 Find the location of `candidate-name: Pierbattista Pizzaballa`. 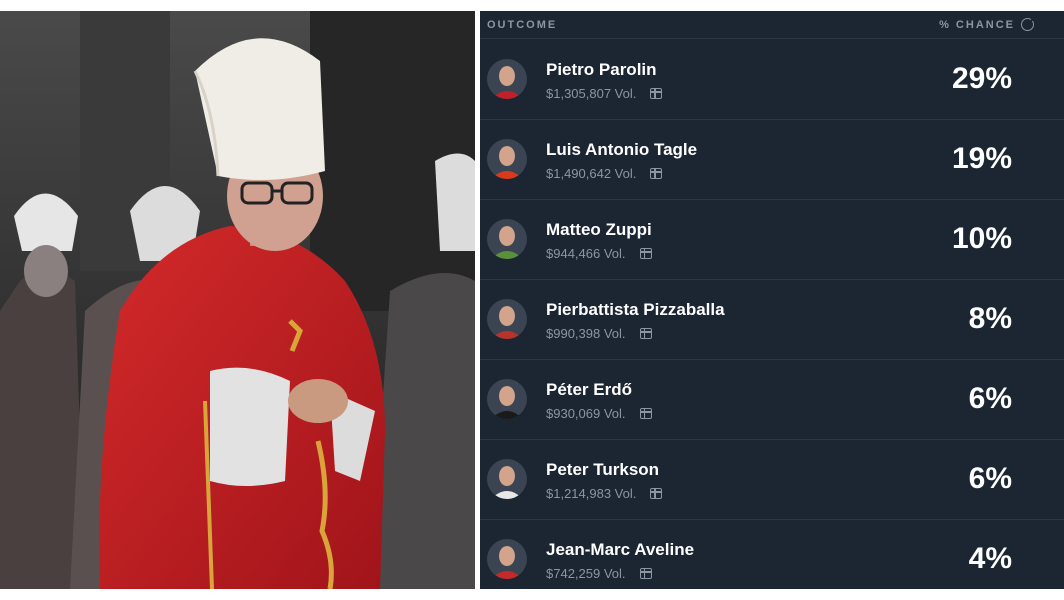

candidate-name: Pierbattista Pizzaballa is located at coordinates (635, 310).